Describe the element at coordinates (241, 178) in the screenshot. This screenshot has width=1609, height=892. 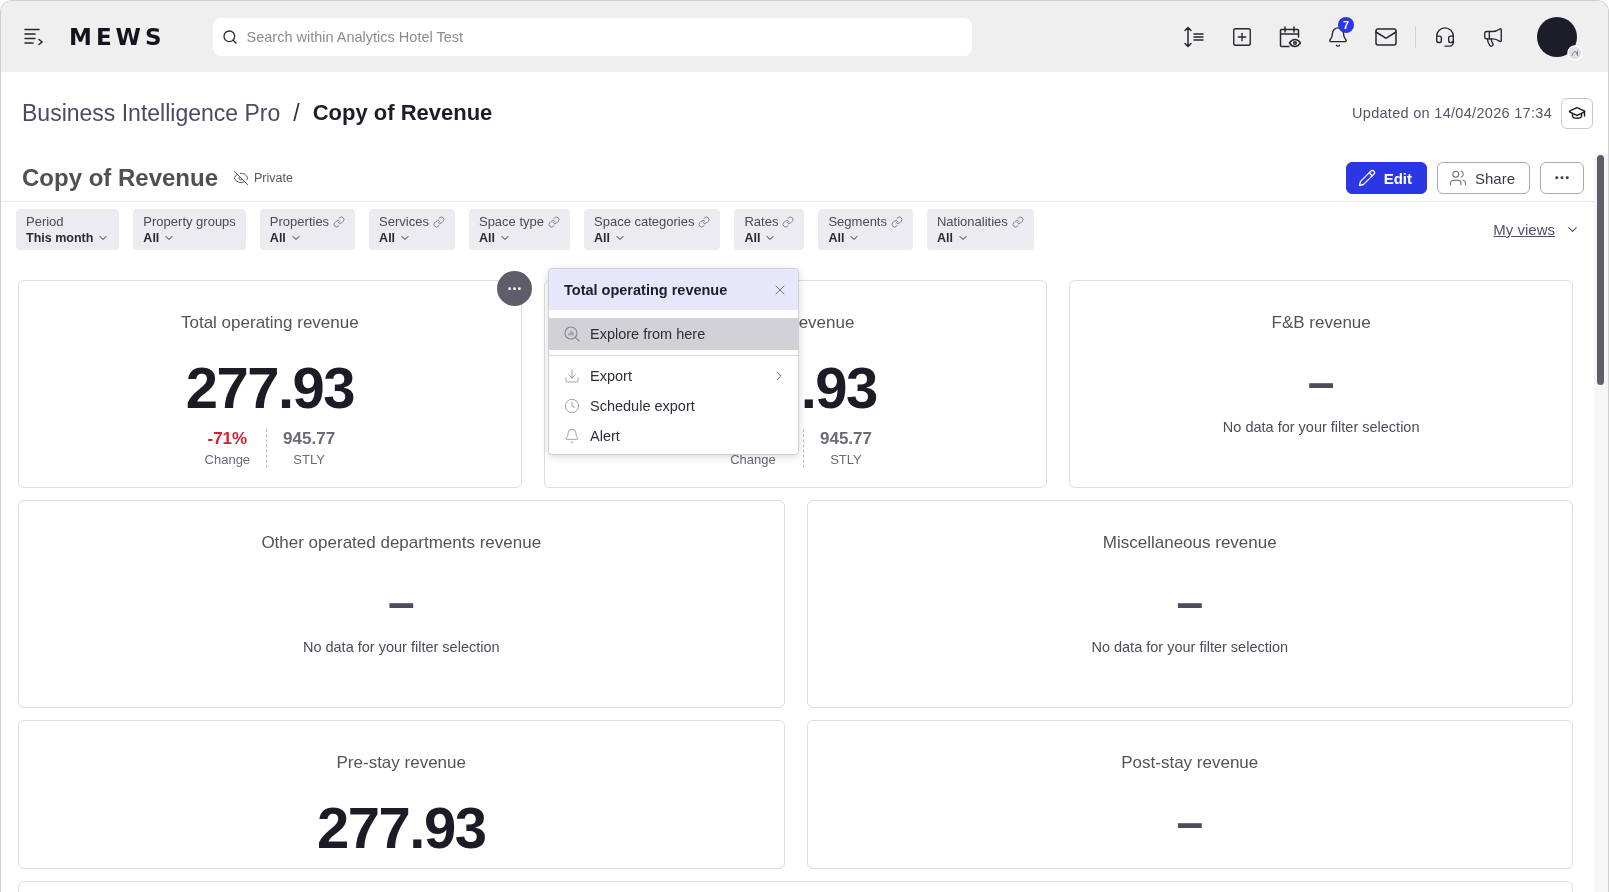
I see `eye-off-icon` at that location.